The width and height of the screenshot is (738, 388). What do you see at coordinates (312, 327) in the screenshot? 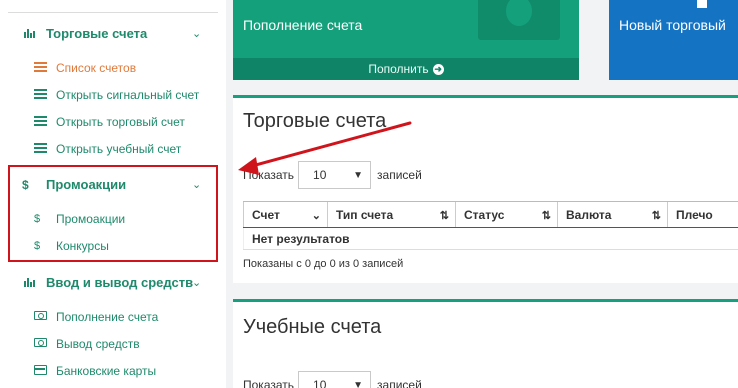
I see `panel-title: Учебные счета` at bounding box center [312, 327].